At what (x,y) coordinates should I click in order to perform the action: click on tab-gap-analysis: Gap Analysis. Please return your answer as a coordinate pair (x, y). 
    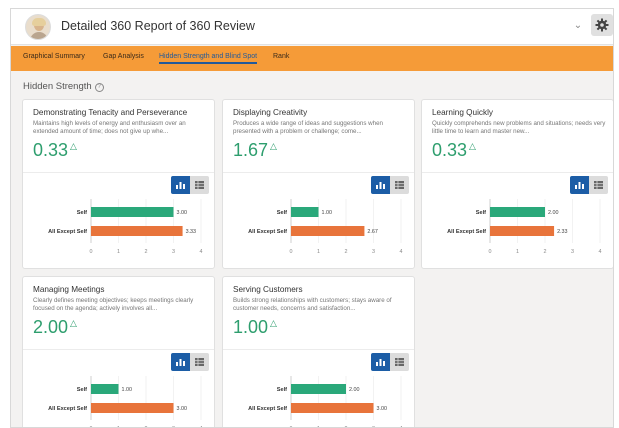
    Looking at the image, I should click on (123, 56).